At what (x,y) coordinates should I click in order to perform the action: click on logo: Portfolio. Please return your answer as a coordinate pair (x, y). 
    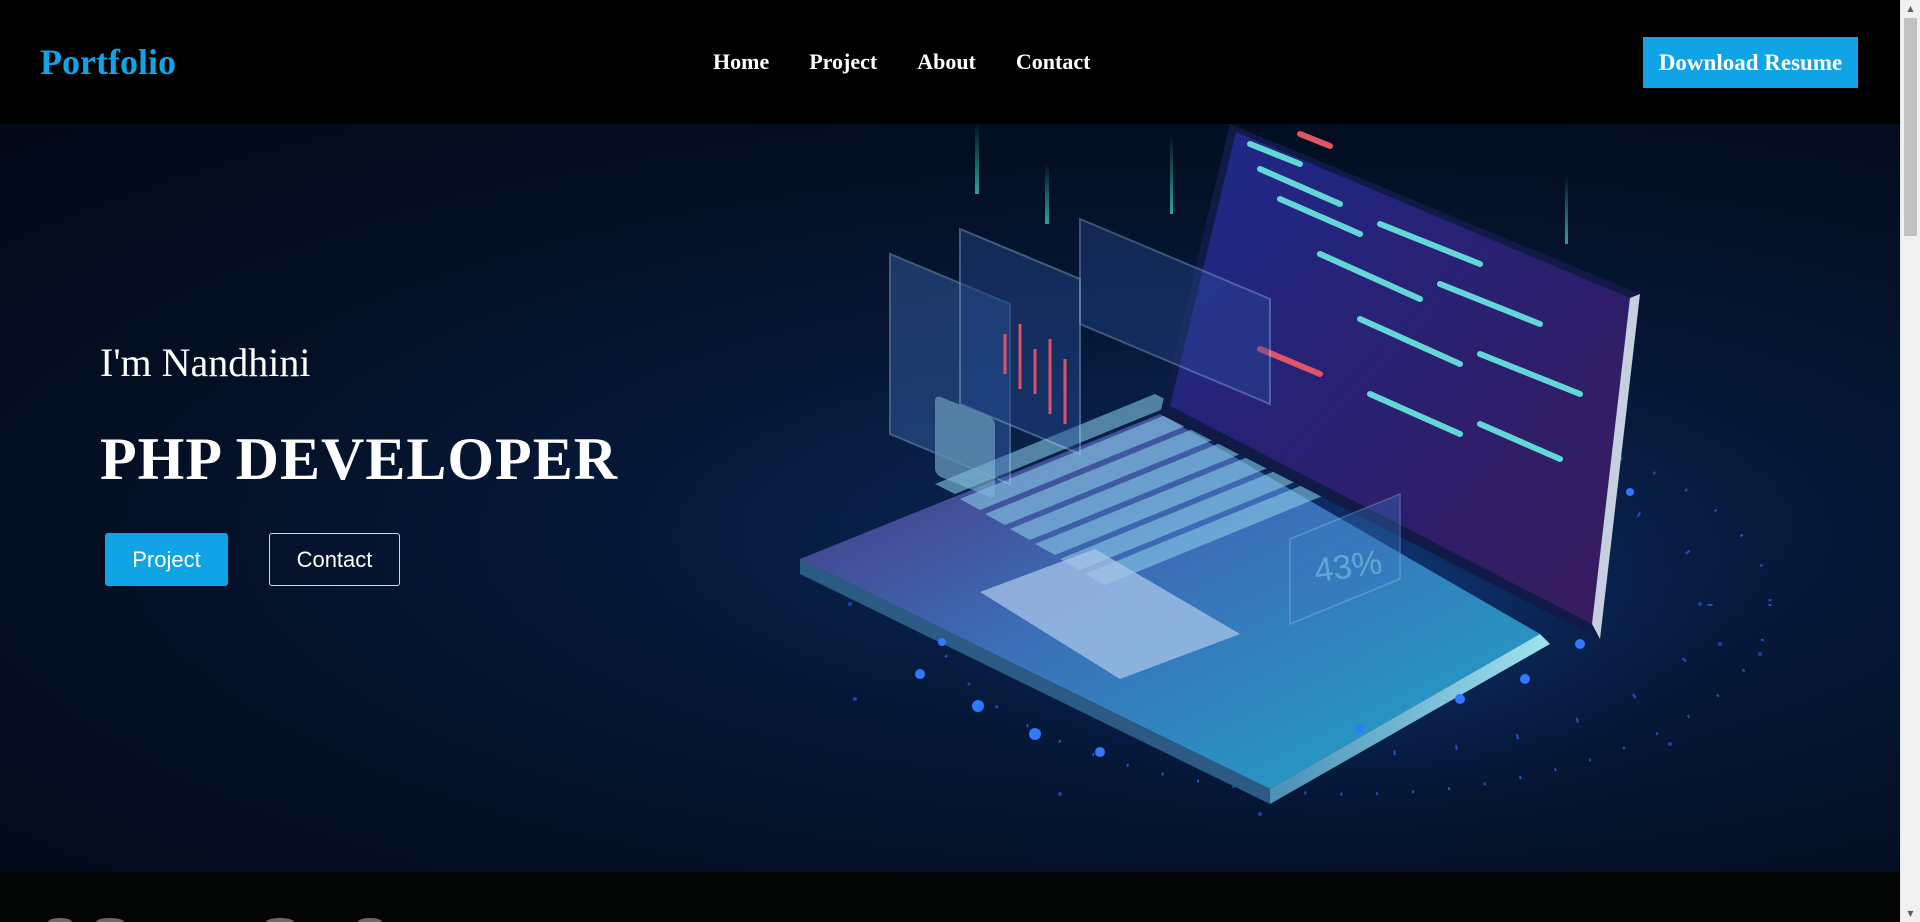
    Looking at the image, I should click on (108, 62).